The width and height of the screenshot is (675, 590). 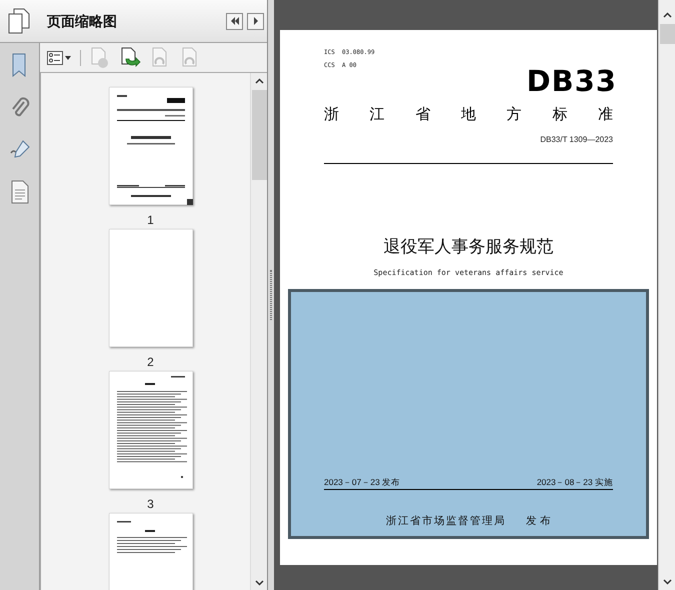 I want to click on standard-type-char: 江, so click(x=377, y=115).